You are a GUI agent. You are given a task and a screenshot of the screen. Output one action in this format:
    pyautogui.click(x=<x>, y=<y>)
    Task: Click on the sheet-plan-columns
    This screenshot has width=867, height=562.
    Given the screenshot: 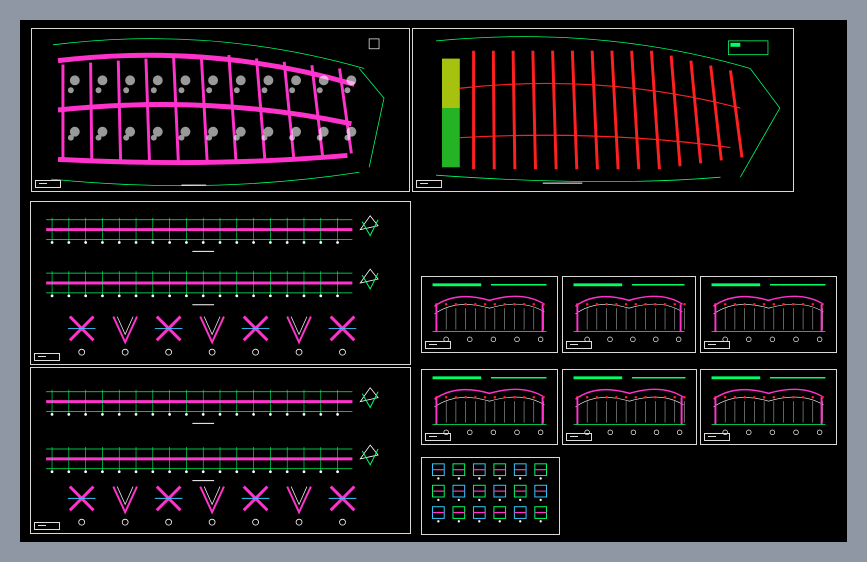 What is the action you would take?
    pyautogui.click(x=603, y=110)
    